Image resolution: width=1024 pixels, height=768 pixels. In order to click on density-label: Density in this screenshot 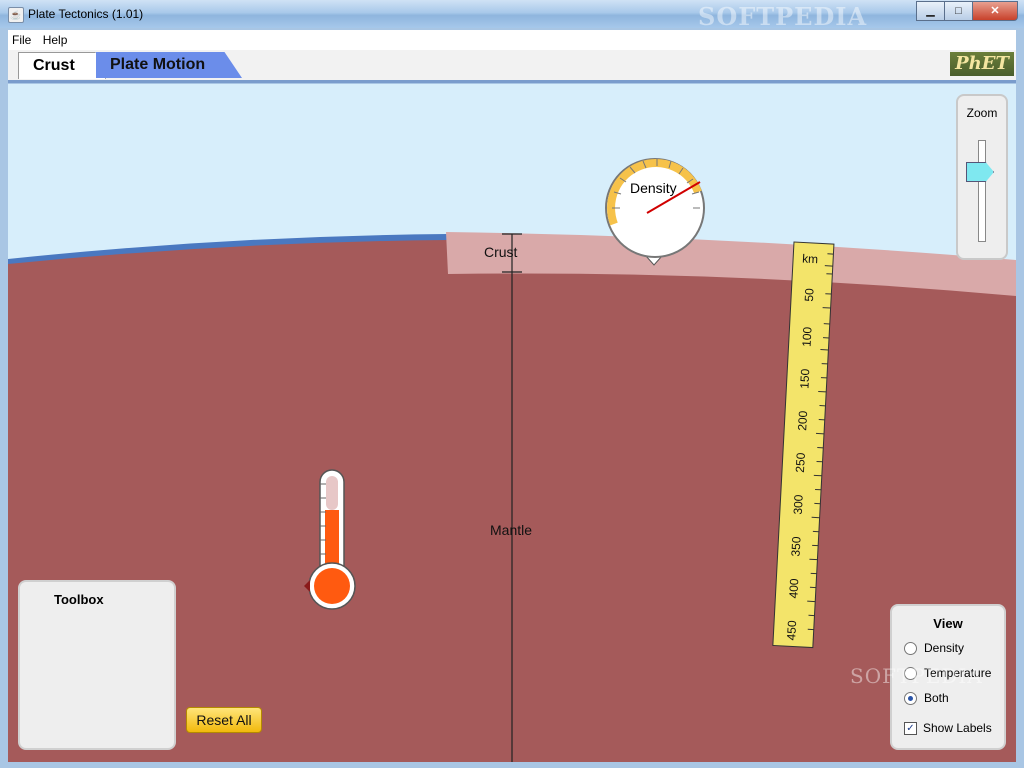, I will do `click(653, 188)`.